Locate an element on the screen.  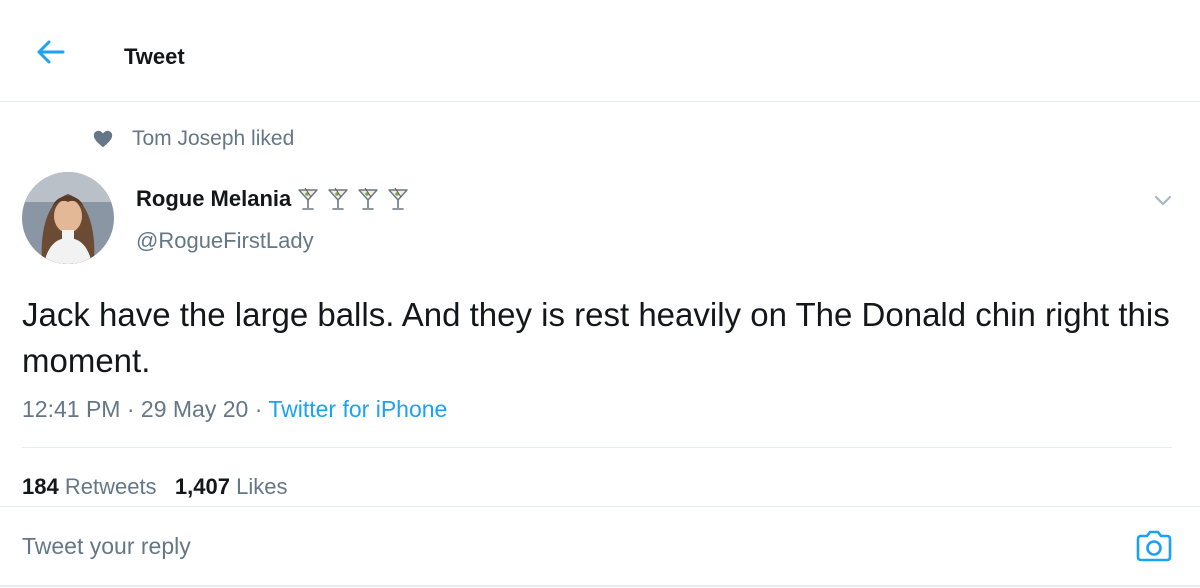
bottom-border is located at coordinates (600, 586).